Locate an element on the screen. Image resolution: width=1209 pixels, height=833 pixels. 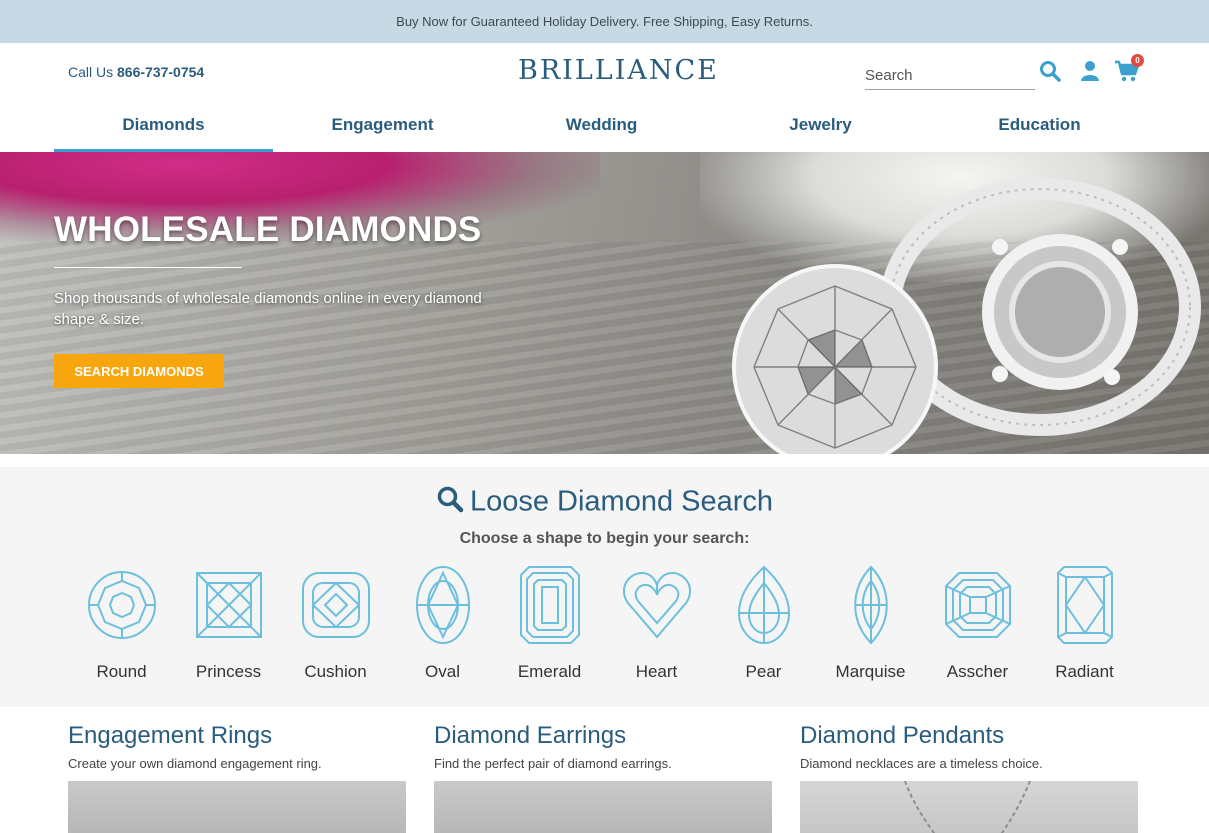
shape-round: Round is located at coordinates (121, 627).